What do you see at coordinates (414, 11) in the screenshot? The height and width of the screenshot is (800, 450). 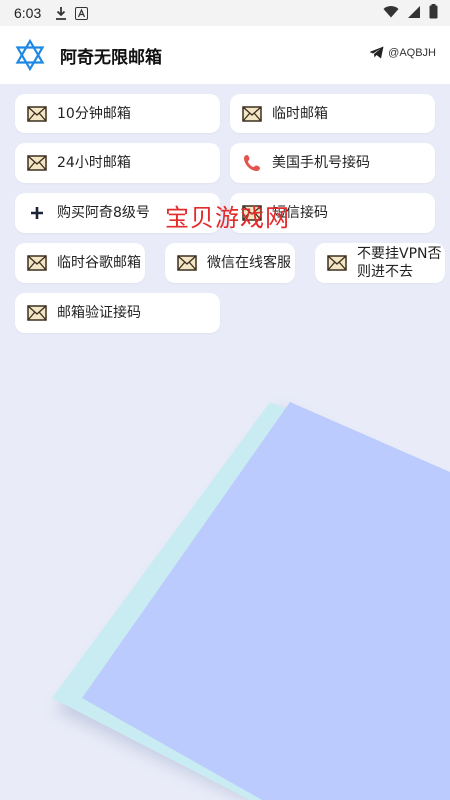 I see `signal-icon` at bounding box center [414, 11].